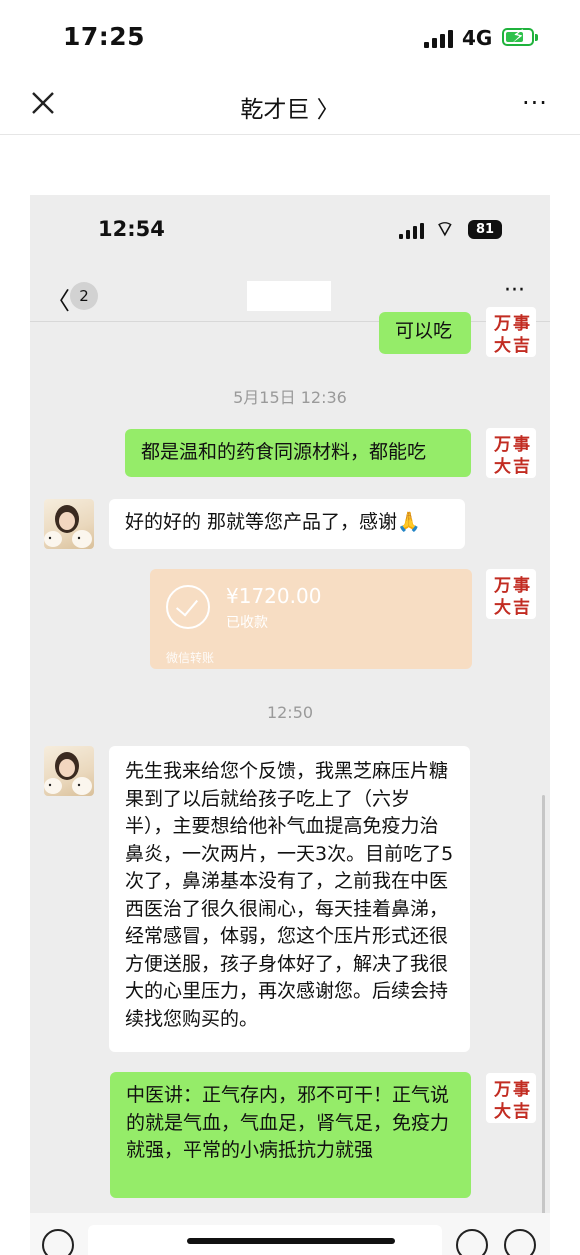 The height and width of the screenshot is (1255, 580). What do you see at coordinates (188, 607) in the screenshot?
I see `check-circle-icon` at bounding box center [188, 607].